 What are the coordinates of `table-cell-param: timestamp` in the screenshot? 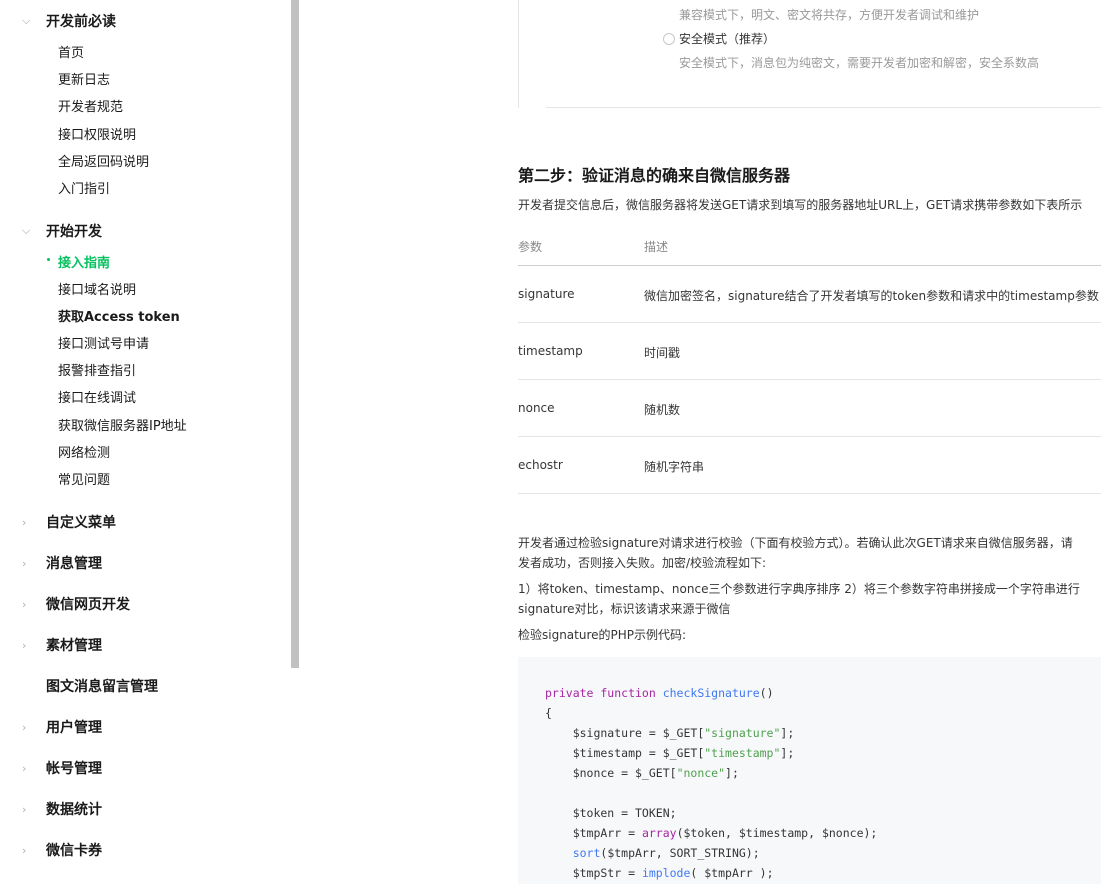 It's located at (550, 351).